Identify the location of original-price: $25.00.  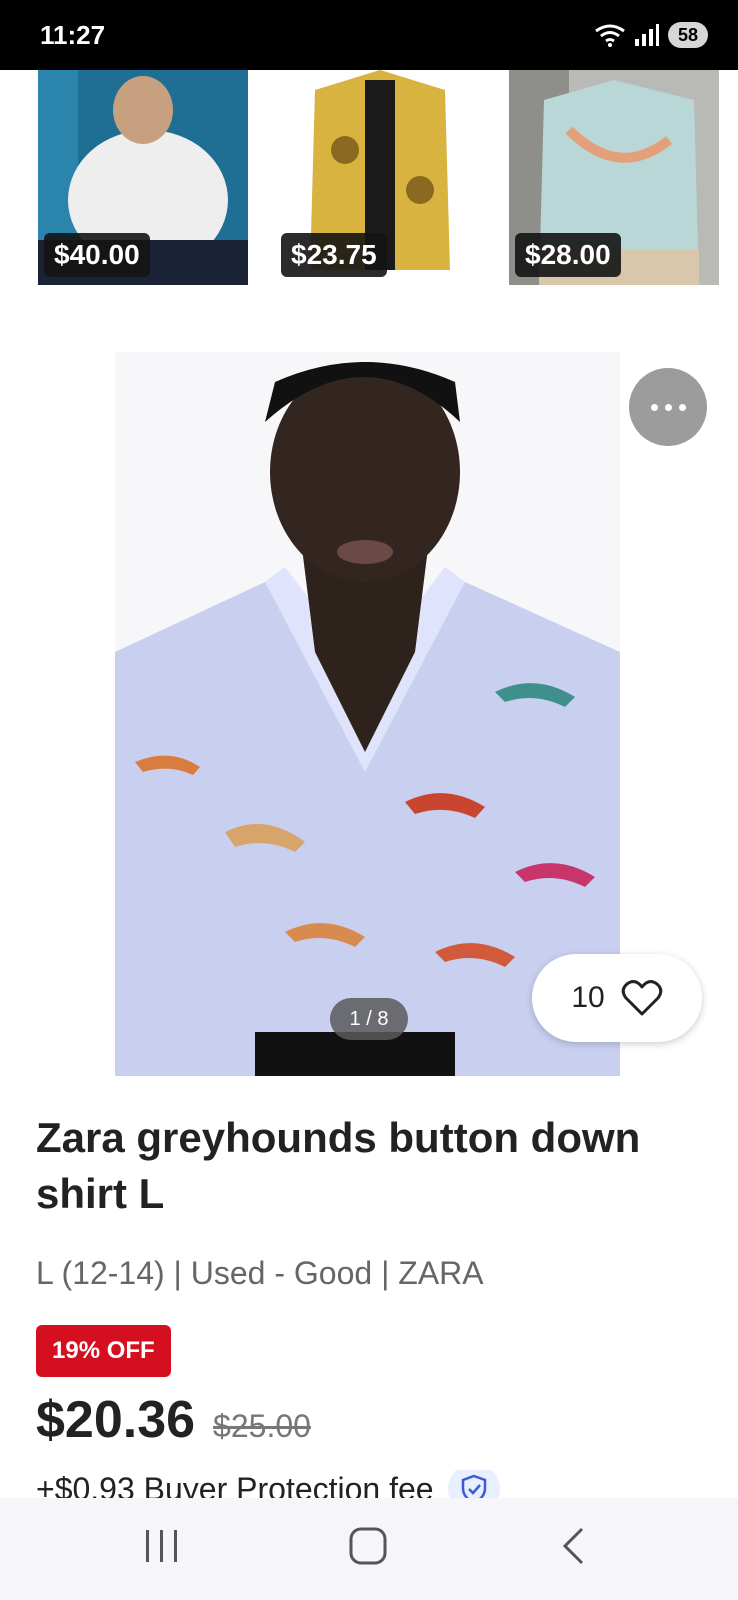
(262, 1426).